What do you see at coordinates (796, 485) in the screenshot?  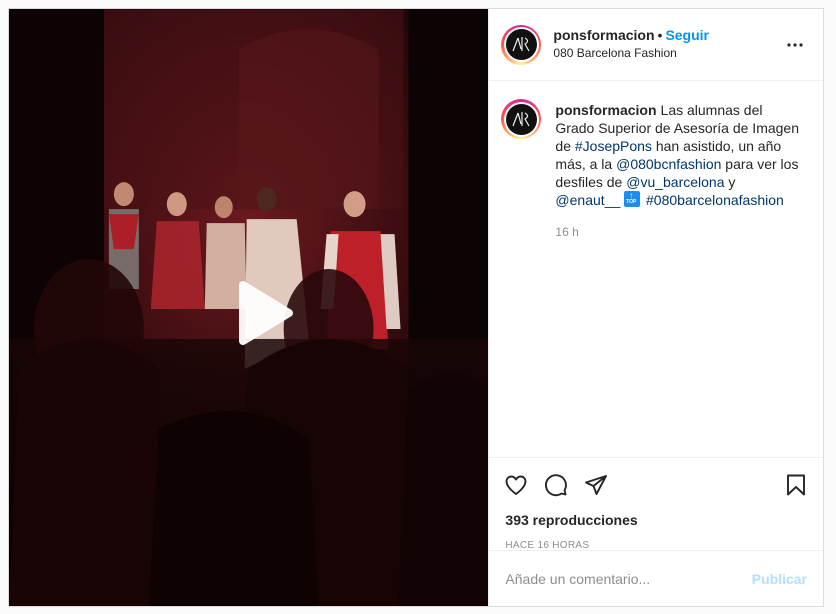 I see `bookmark-icon` at bounding box center [796, 485].